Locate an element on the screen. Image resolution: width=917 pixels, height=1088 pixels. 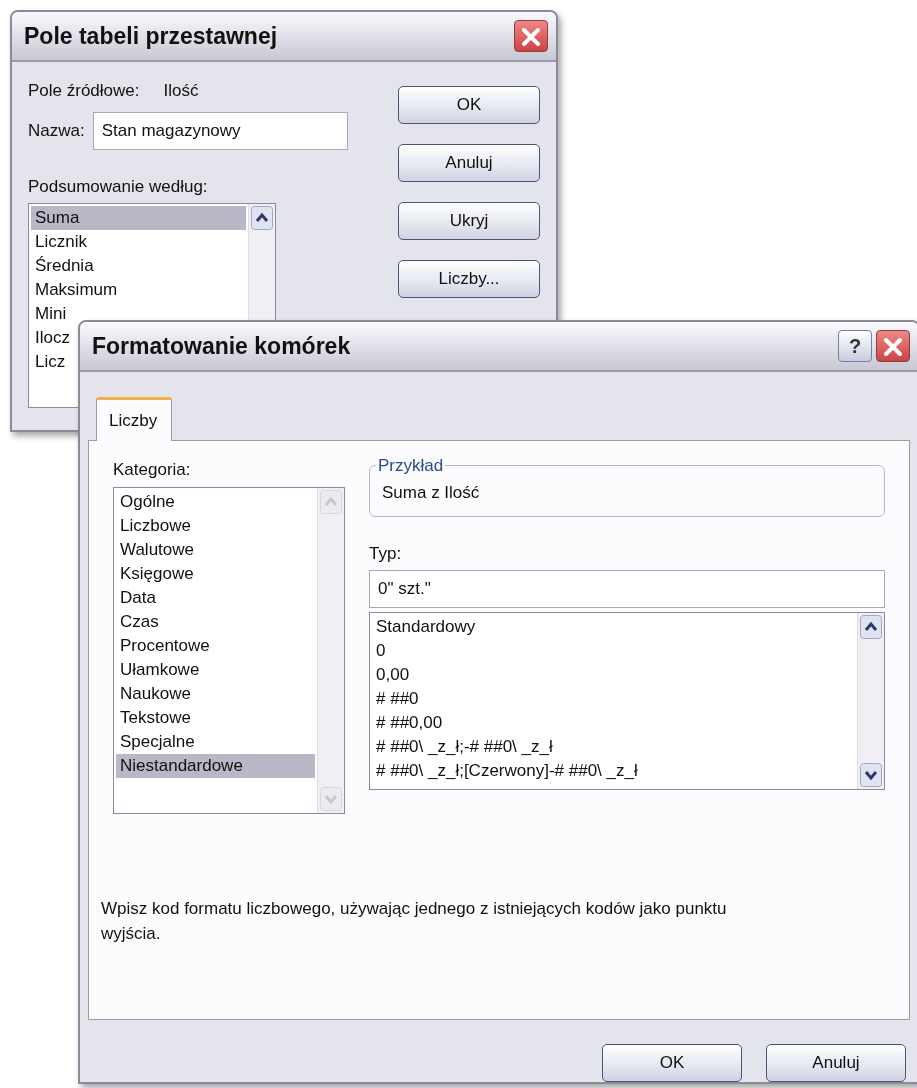
list-item: Liczbowe is located at coordinates (215, 525).